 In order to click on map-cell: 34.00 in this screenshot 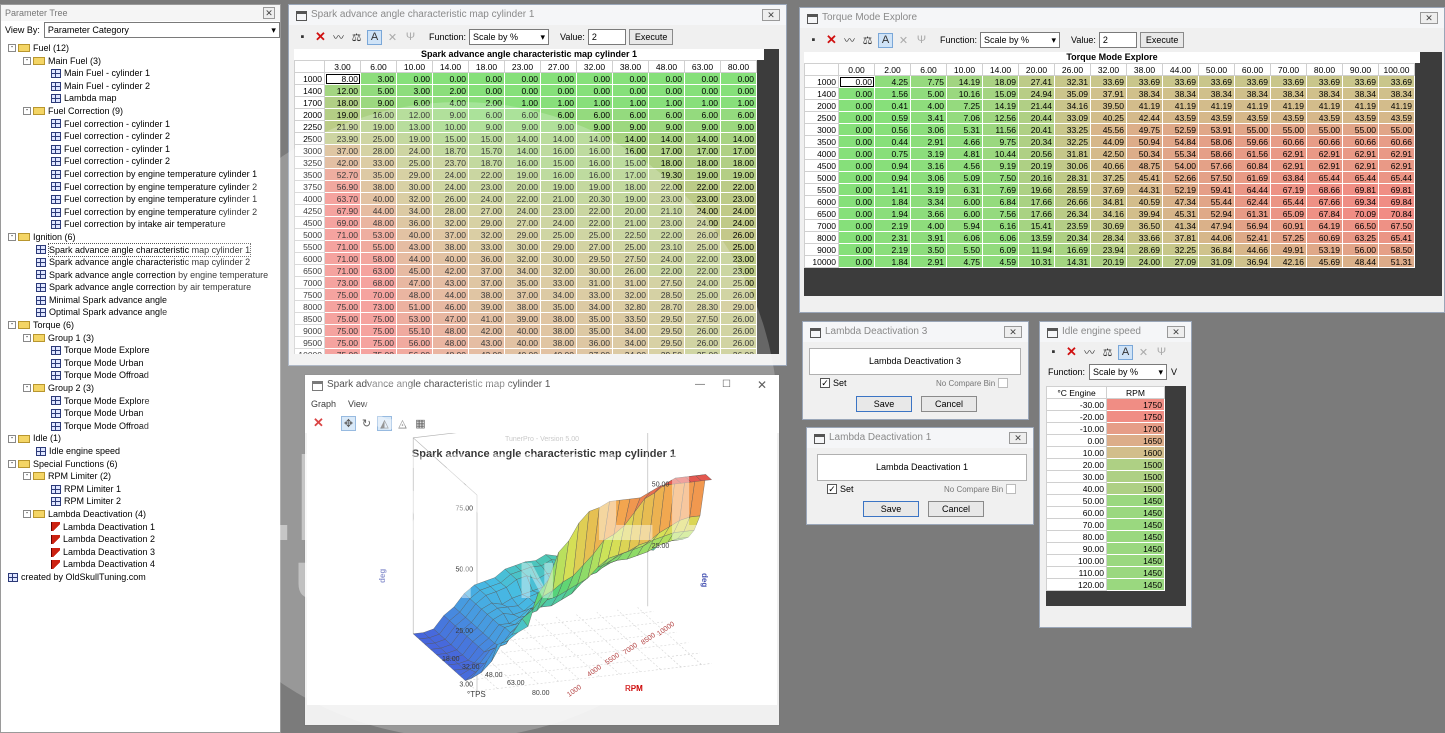, I will do `click(594, 306)`.